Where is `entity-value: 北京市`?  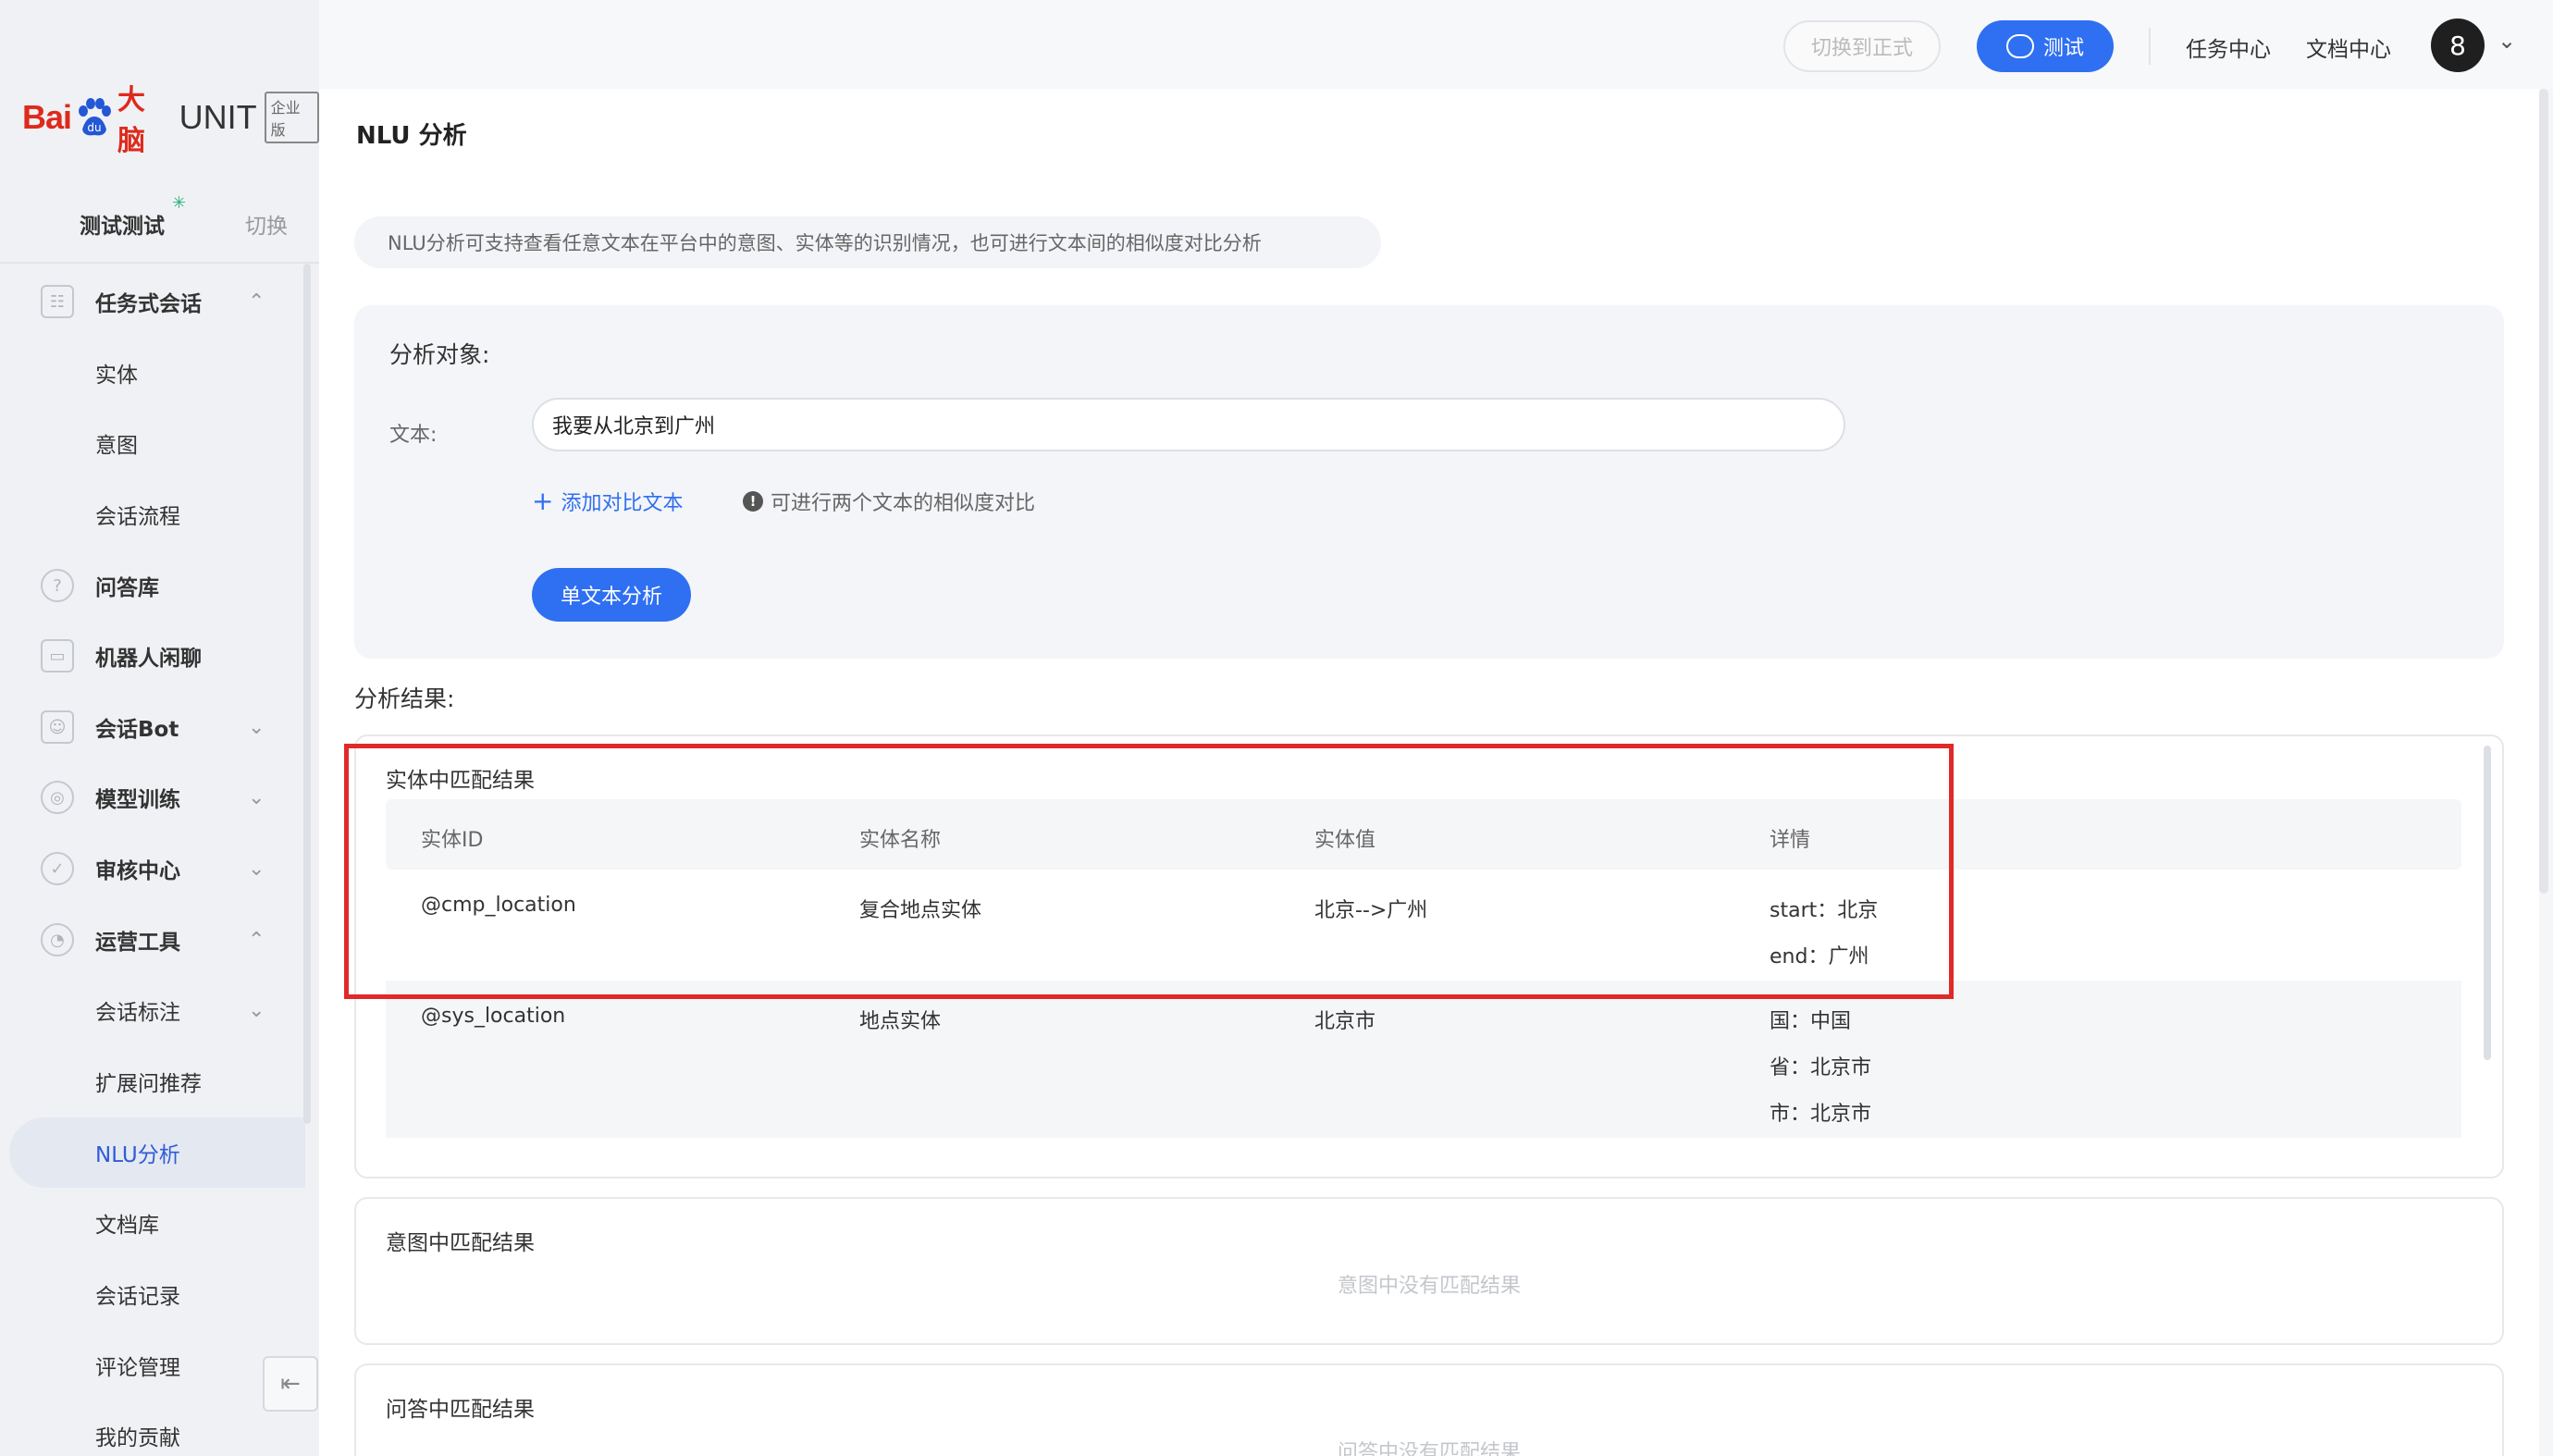 entity-value: 北京市 is located at coordinates (1345, 1021).